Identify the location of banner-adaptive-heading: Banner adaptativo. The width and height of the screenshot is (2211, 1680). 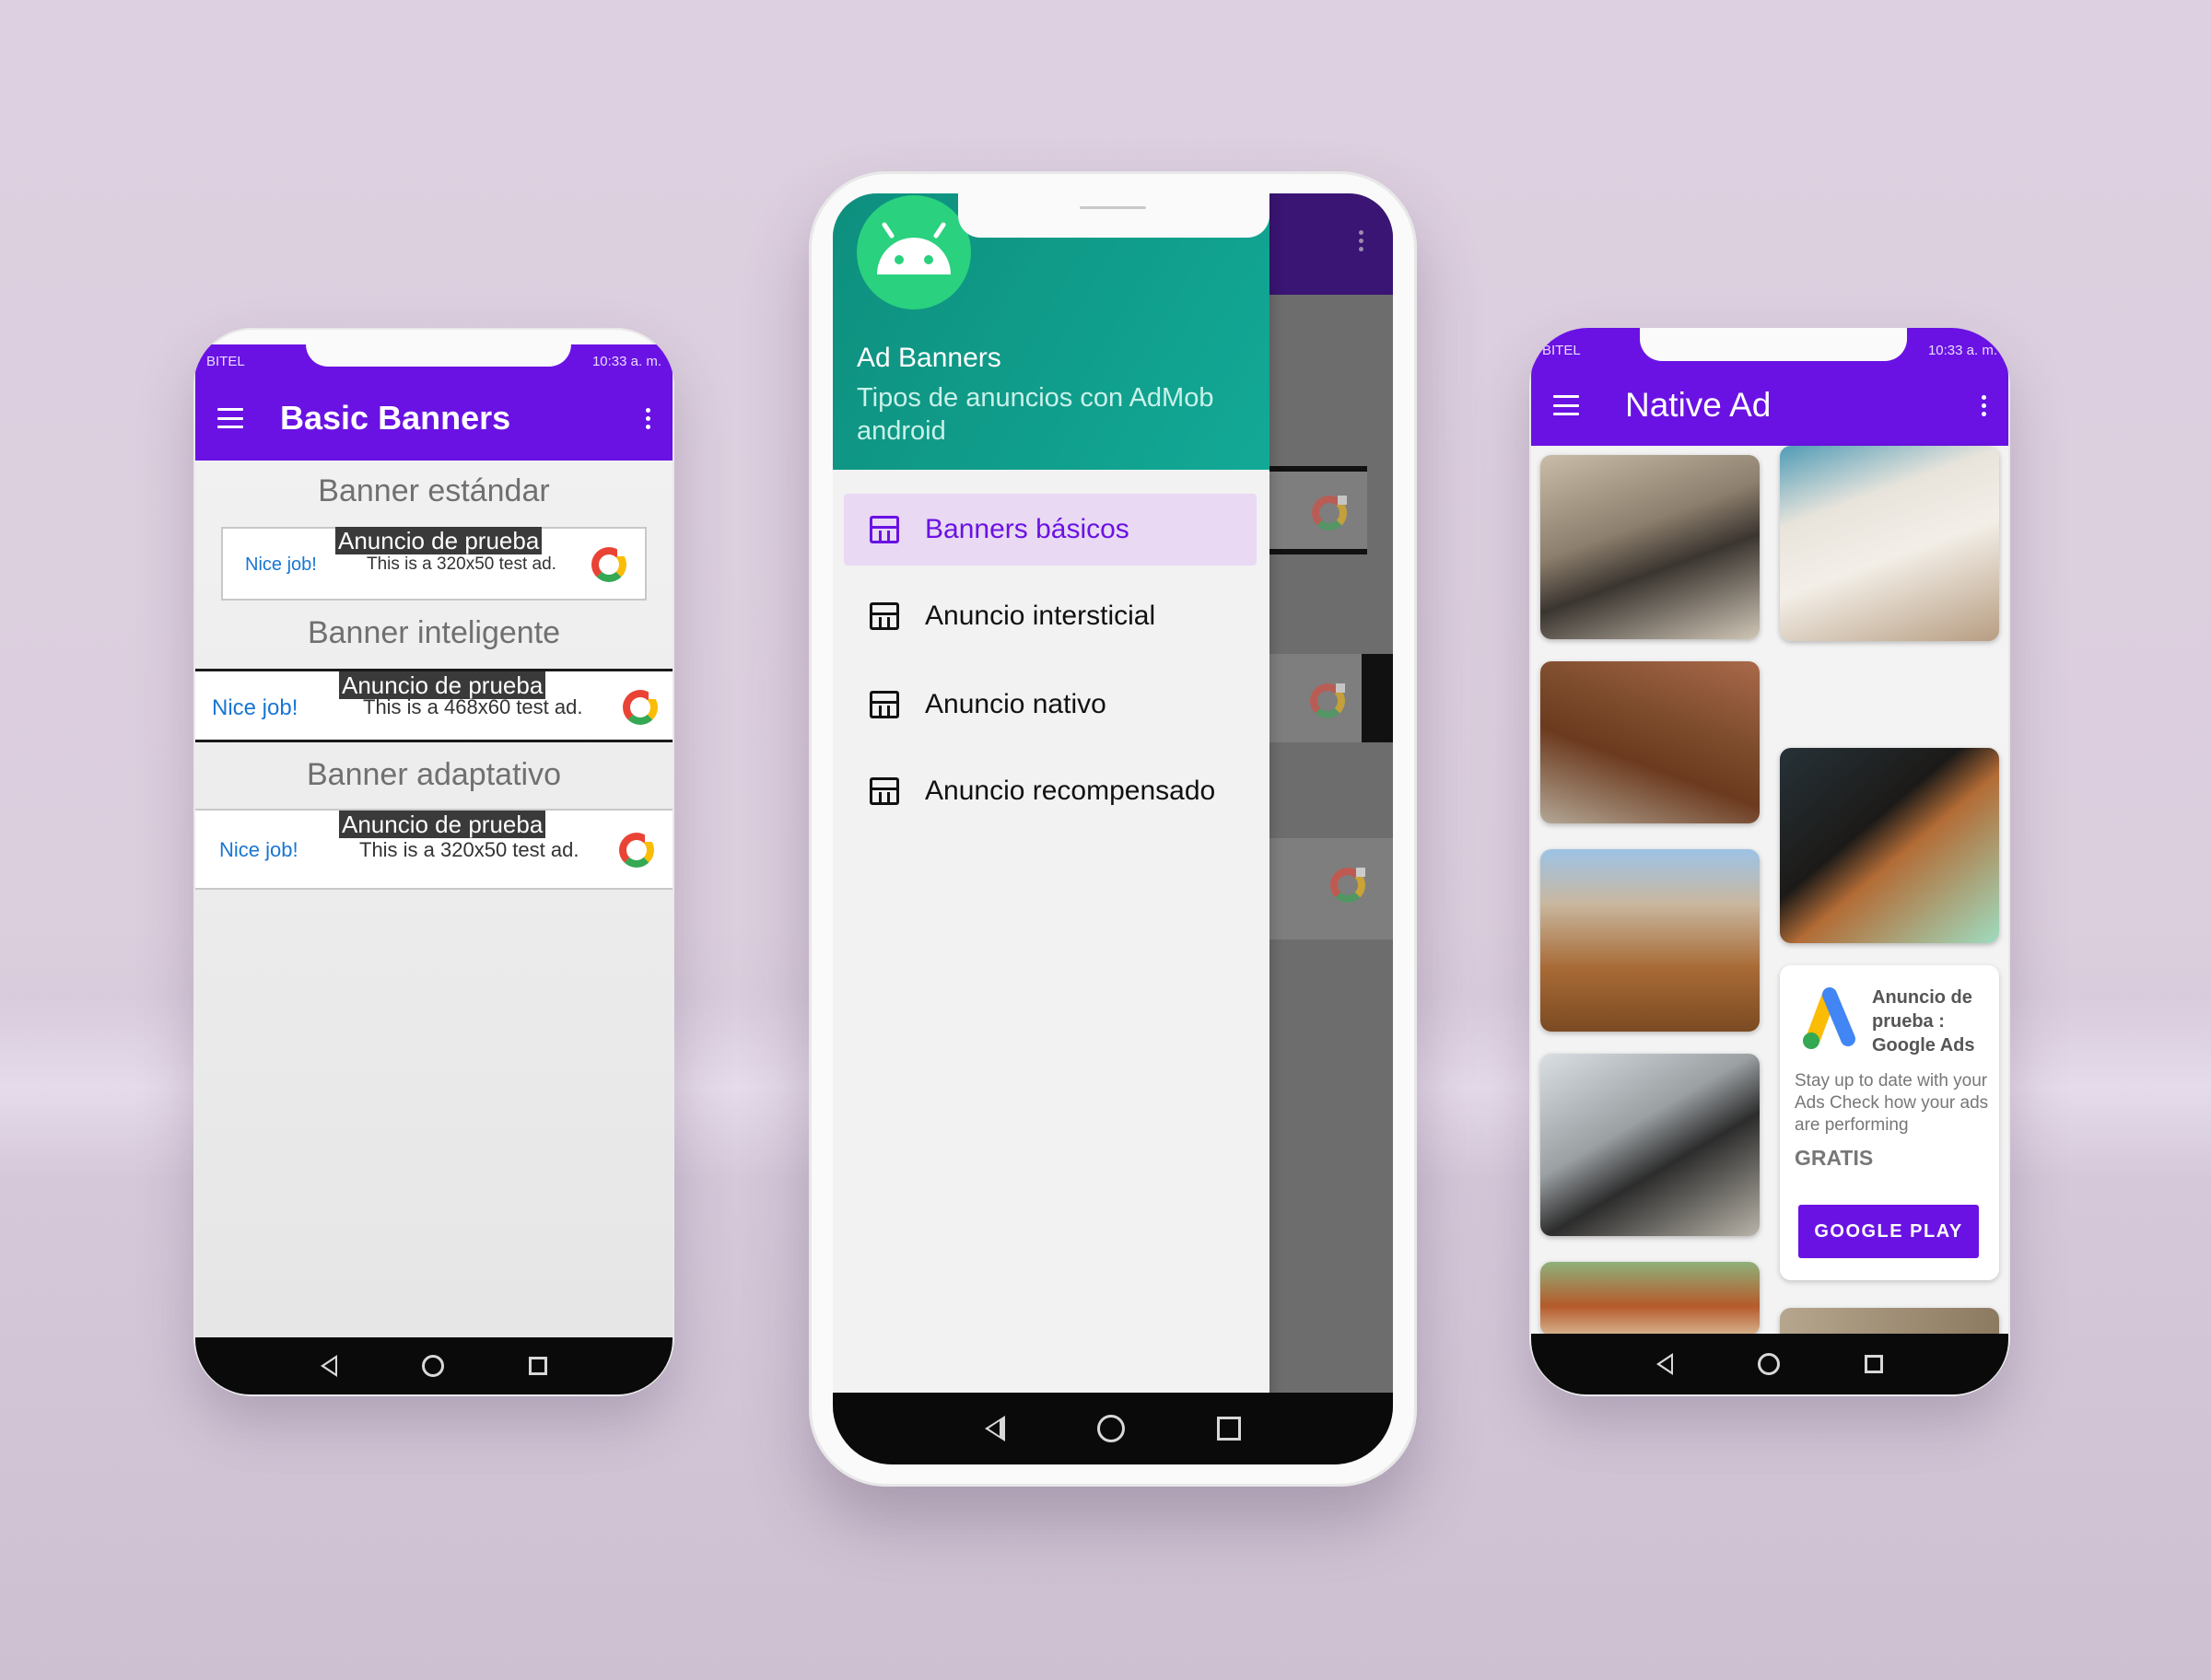
(434, 774).